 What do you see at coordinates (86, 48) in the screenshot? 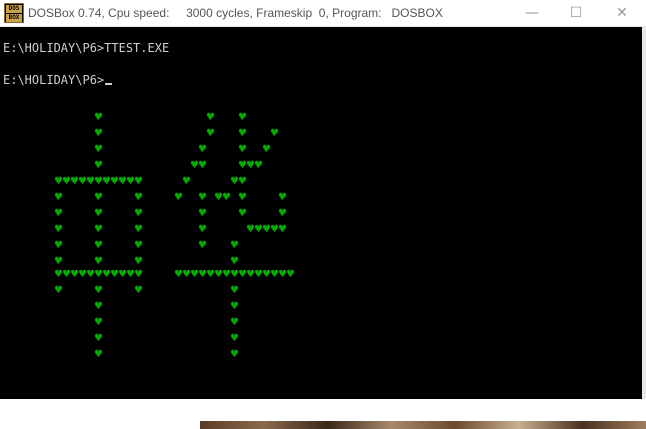
I see `console-line-command: E:\HOLIDAY\P6>TTEST.EXE` at bounding box center [86, 48].